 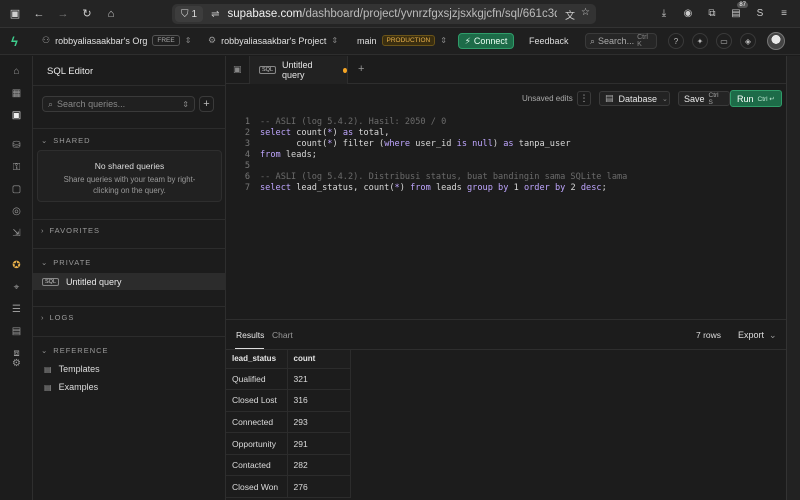 What do you see at coordinates (16, 265) in the screenshot?
I see `advisors-icon: ✪` at bounding box center [16, 265].